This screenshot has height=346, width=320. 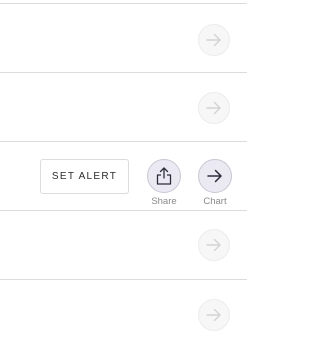 I want to click on list-row, so click(x=123, y=313).